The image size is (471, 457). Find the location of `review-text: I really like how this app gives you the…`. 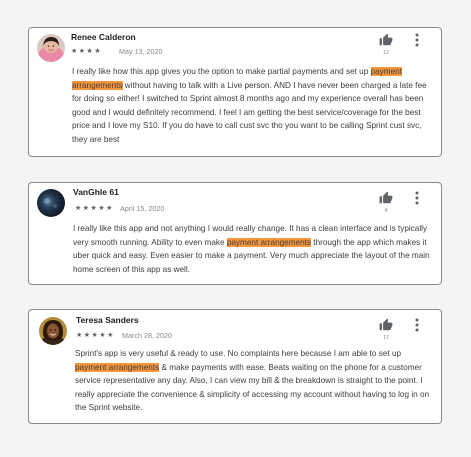

review-text: I really like how this app gives you the… is located at coordinates (251, 106).